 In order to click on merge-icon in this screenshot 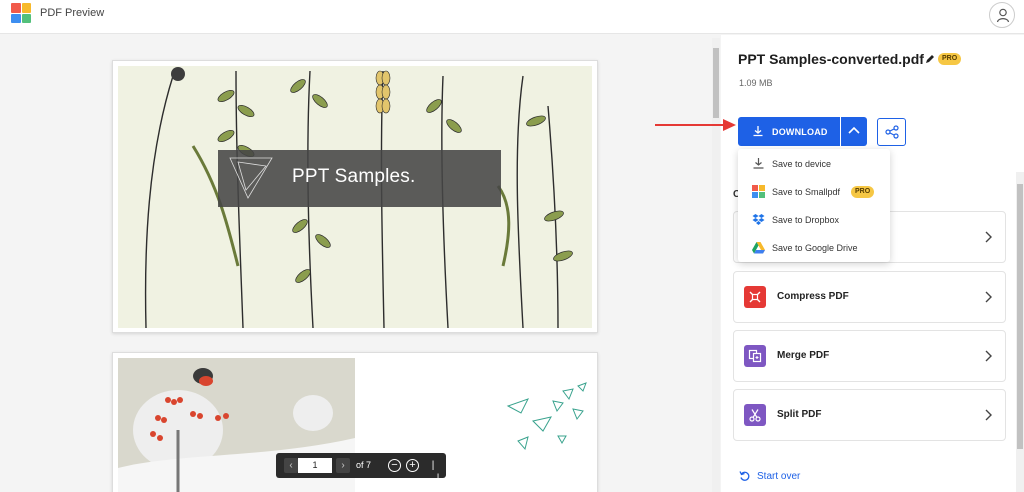, I will do `click(755, 356)`.